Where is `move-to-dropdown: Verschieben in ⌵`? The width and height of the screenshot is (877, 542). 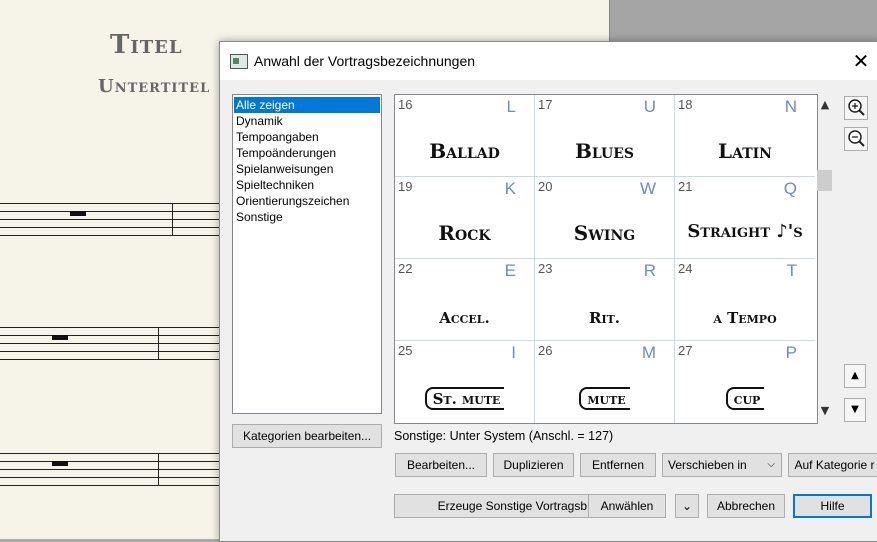 move-to-dropdown: Verschieben in ⌵ is located at coordinates (722, 465).